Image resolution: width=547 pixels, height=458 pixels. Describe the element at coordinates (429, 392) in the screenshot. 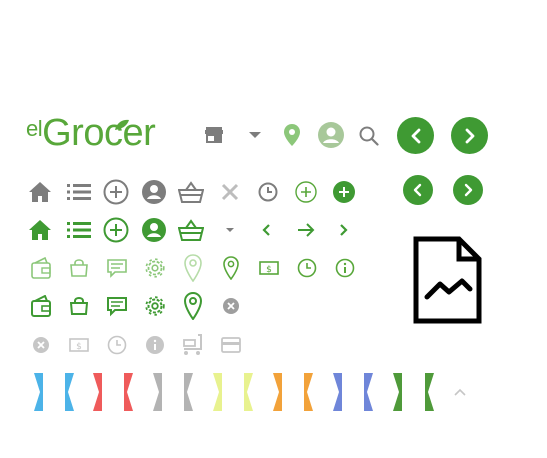

I see `ribbon-green-right` at that location.